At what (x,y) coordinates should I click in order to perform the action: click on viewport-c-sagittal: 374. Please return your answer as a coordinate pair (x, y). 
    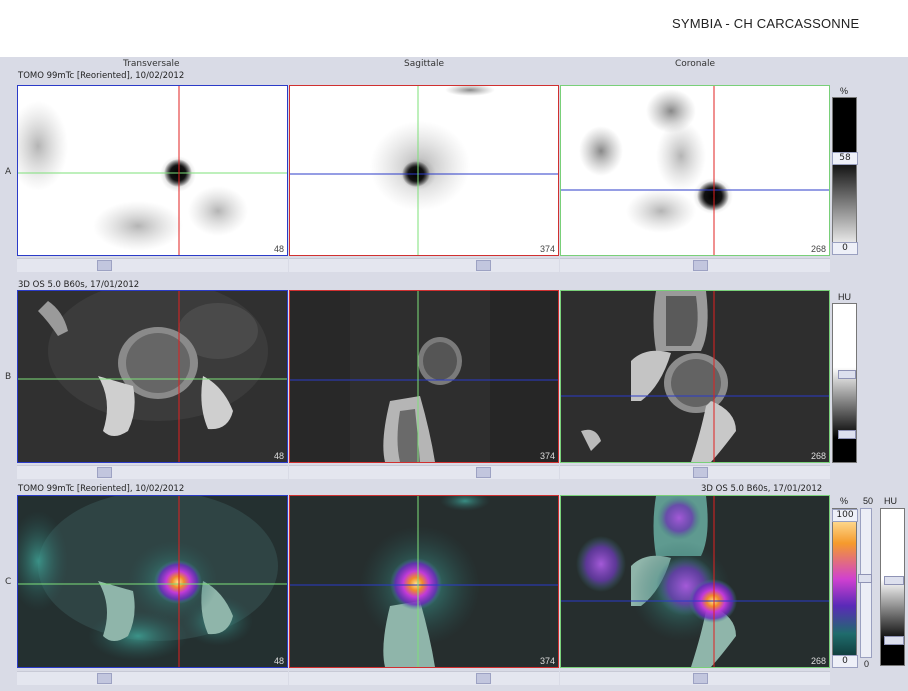
    Looking at the image, I should click on (424, 581).